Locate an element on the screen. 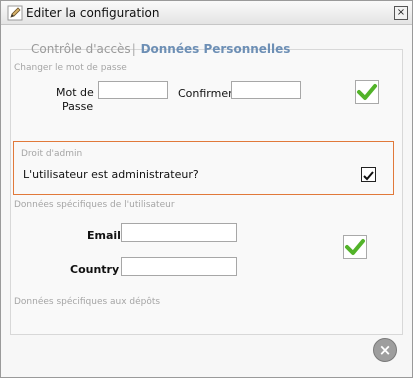  tab-access-control: Contrôle d'accès is located at coordinates (81, 49).